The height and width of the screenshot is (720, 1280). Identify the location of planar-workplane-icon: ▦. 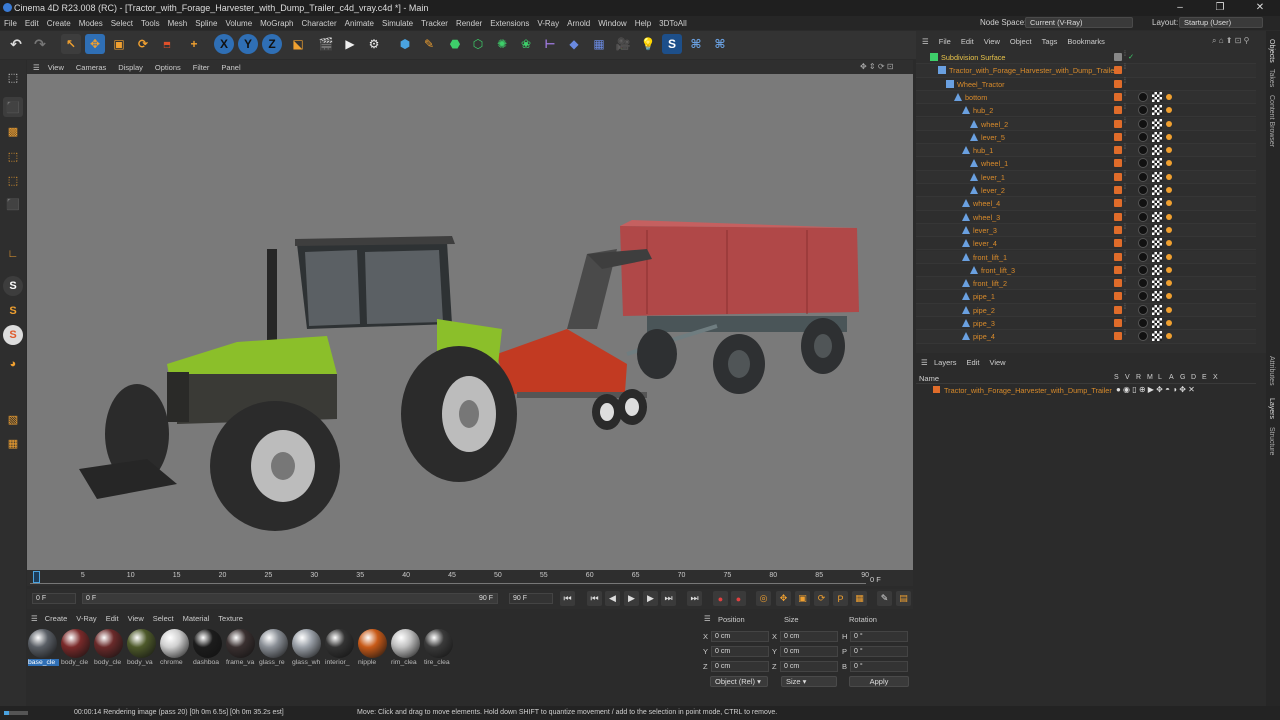
(13, 443).